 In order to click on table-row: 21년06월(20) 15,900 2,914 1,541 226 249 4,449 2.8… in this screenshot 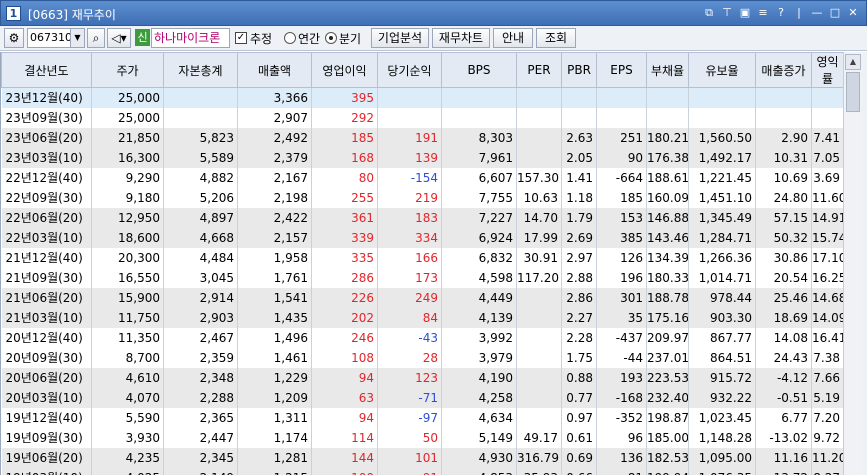, I will do `click(422, 297)`.